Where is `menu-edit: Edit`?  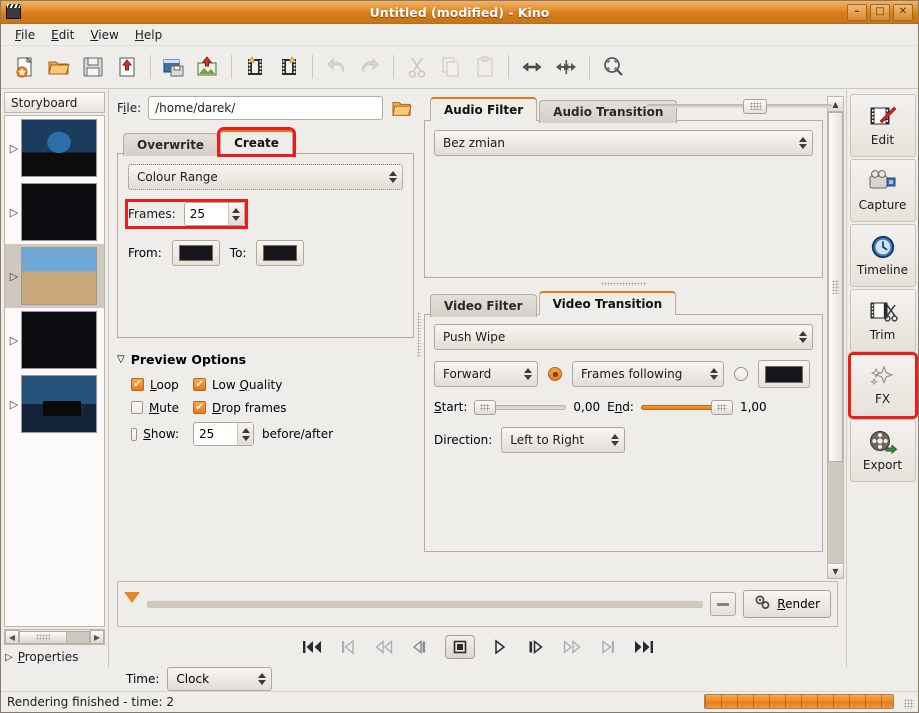
menu-edit: Edit is located at coordinates (62, 35).